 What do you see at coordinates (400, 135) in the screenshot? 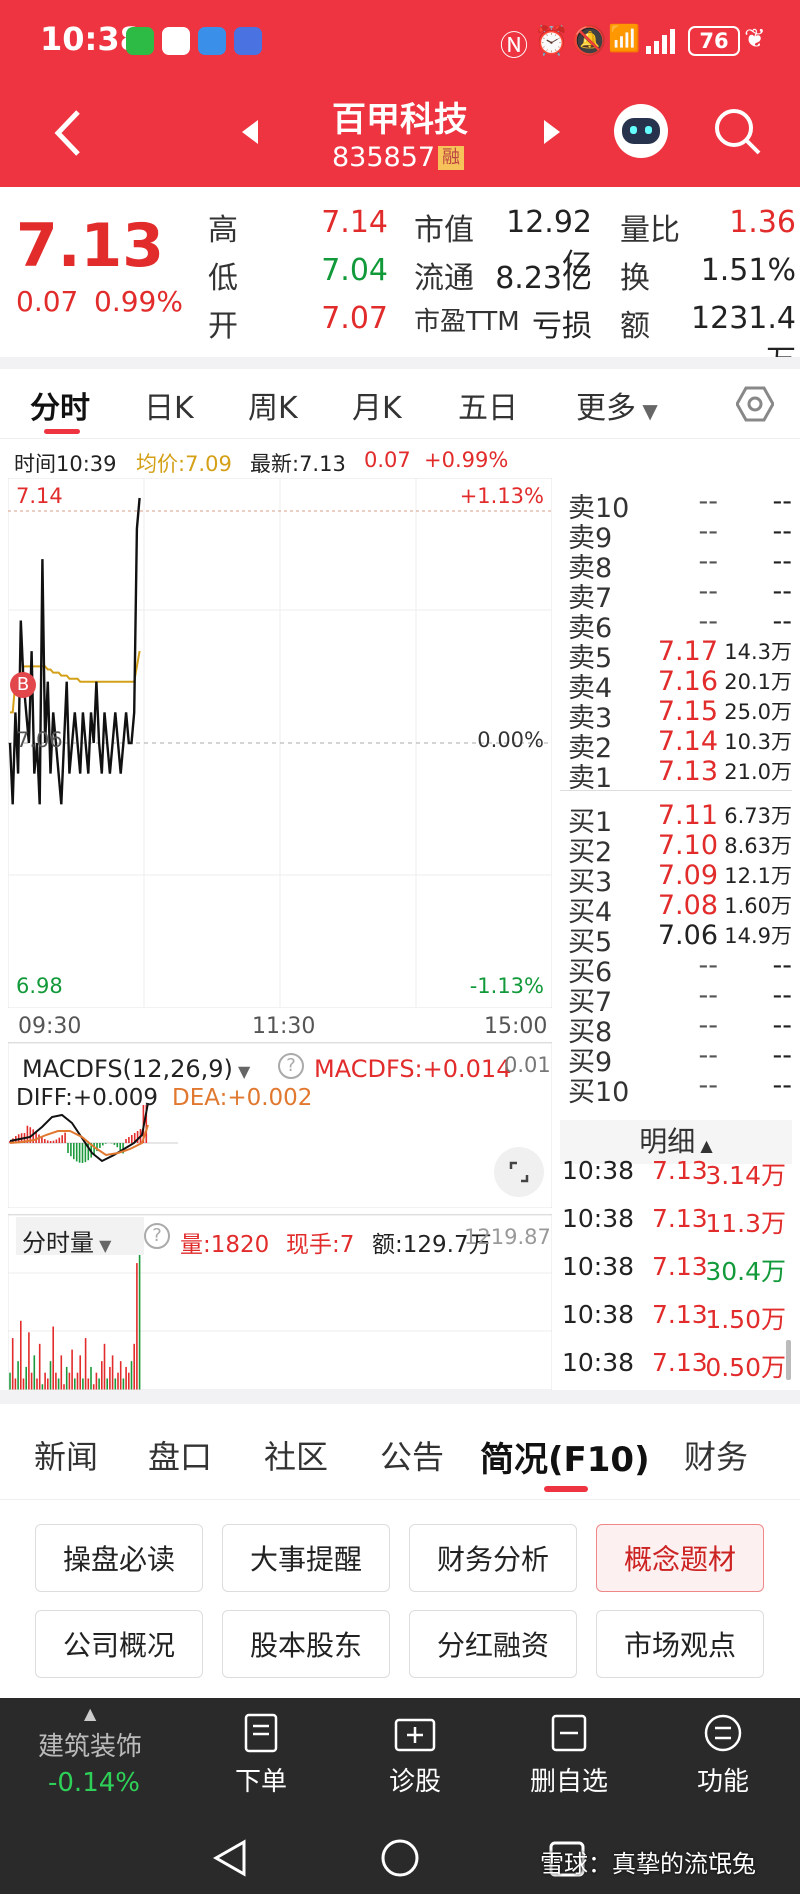
I see `stock-header: 百甲科技 835857 融` at bounding box center [400, 135].